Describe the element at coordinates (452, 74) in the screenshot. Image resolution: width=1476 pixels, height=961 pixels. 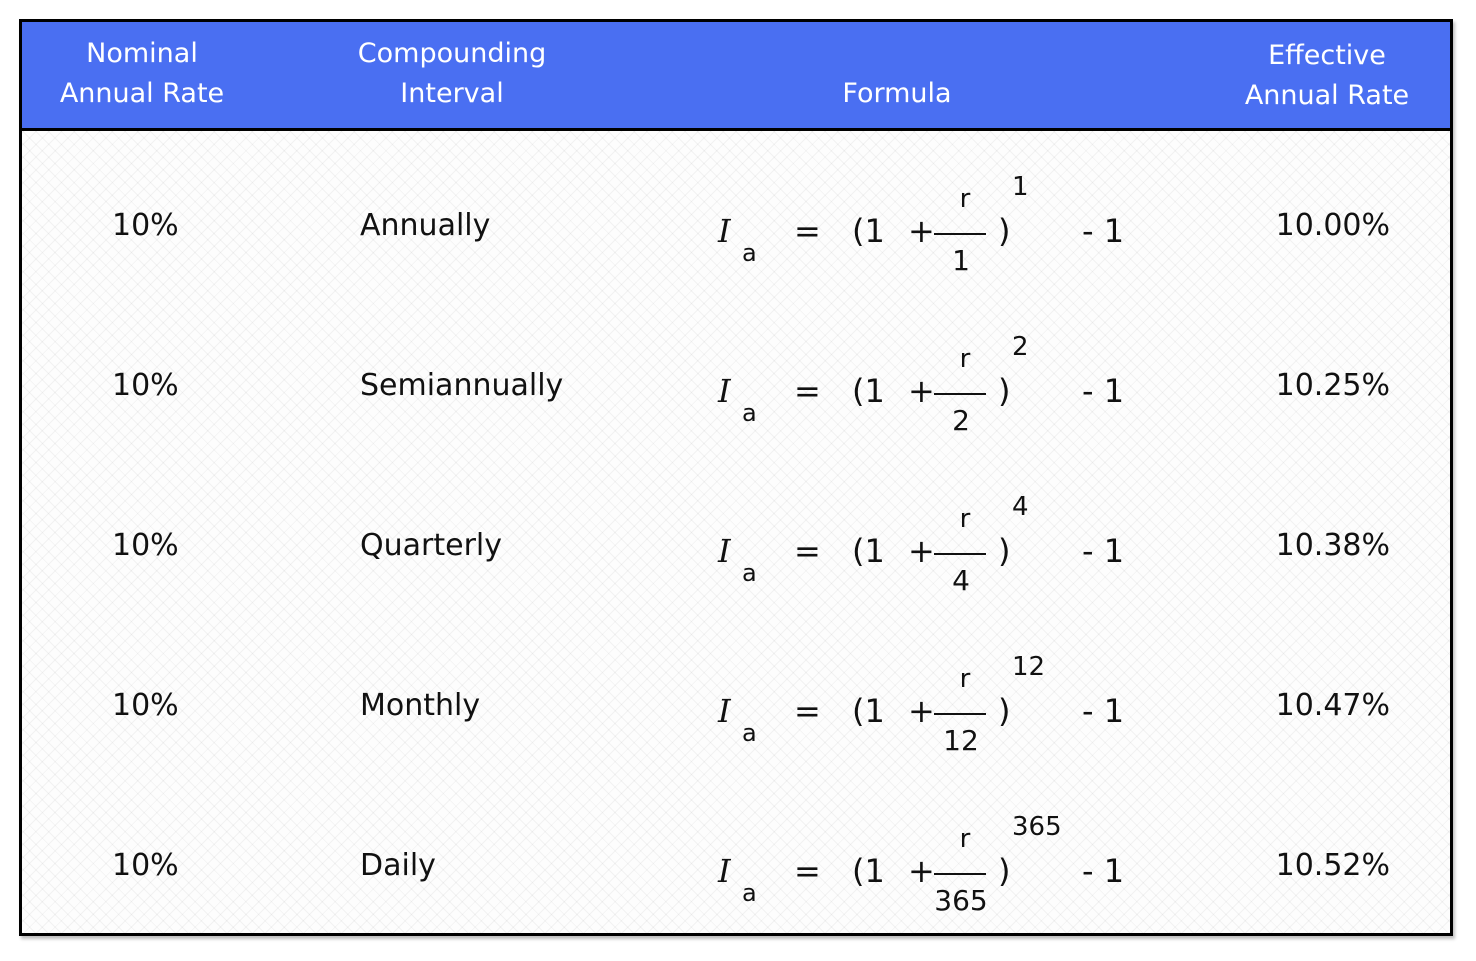
I see `header-compounding-interval: Compounding Interval` at that location.